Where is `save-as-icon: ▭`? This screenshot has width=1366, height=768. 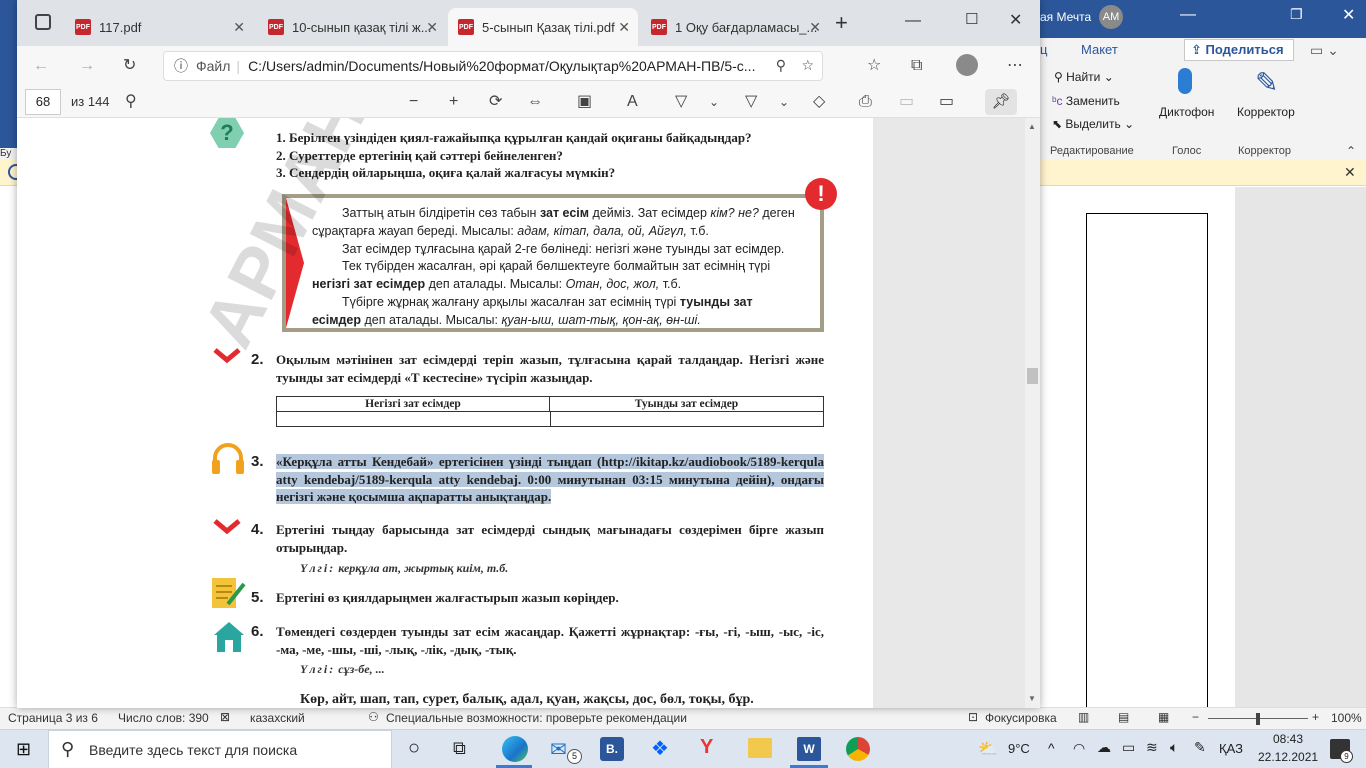
save-as-icon: ▭ is located at coordinates (946, 102).